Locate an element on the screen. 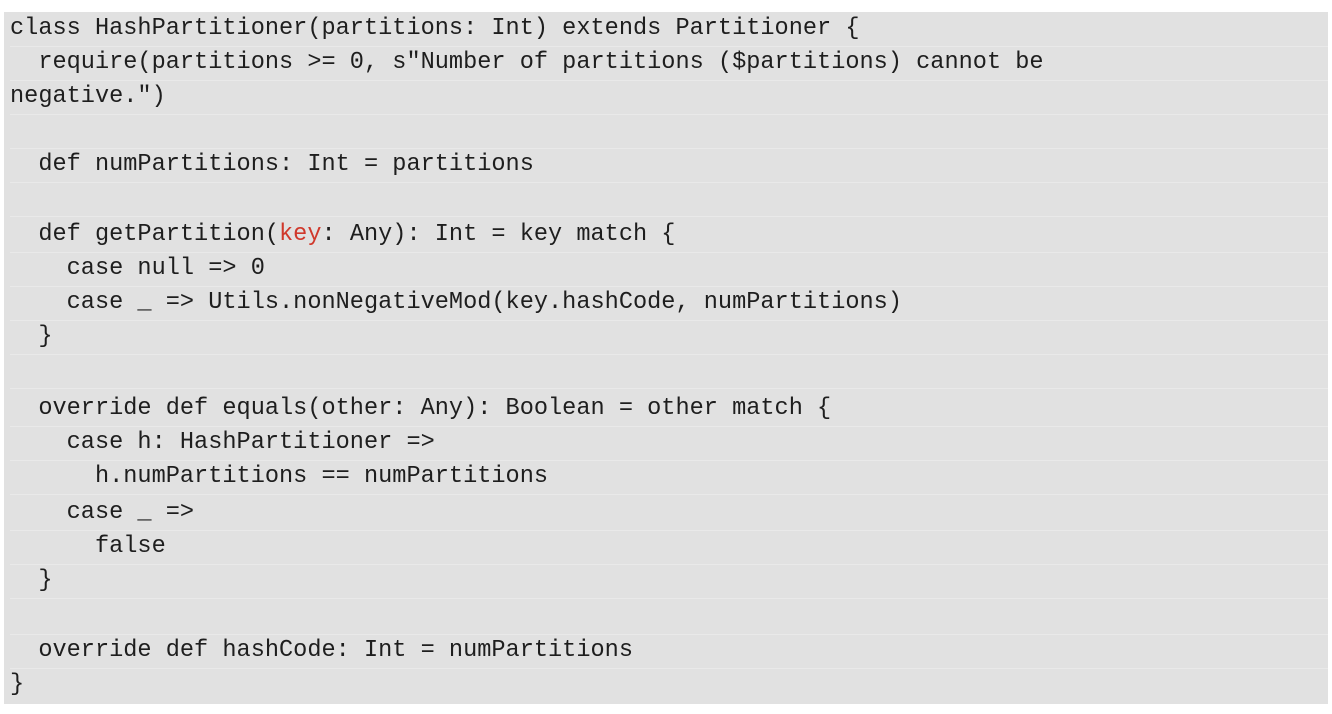 This screenshot has width=1332, height=714. code-line: negative.") is located at coordinates (669, 97).